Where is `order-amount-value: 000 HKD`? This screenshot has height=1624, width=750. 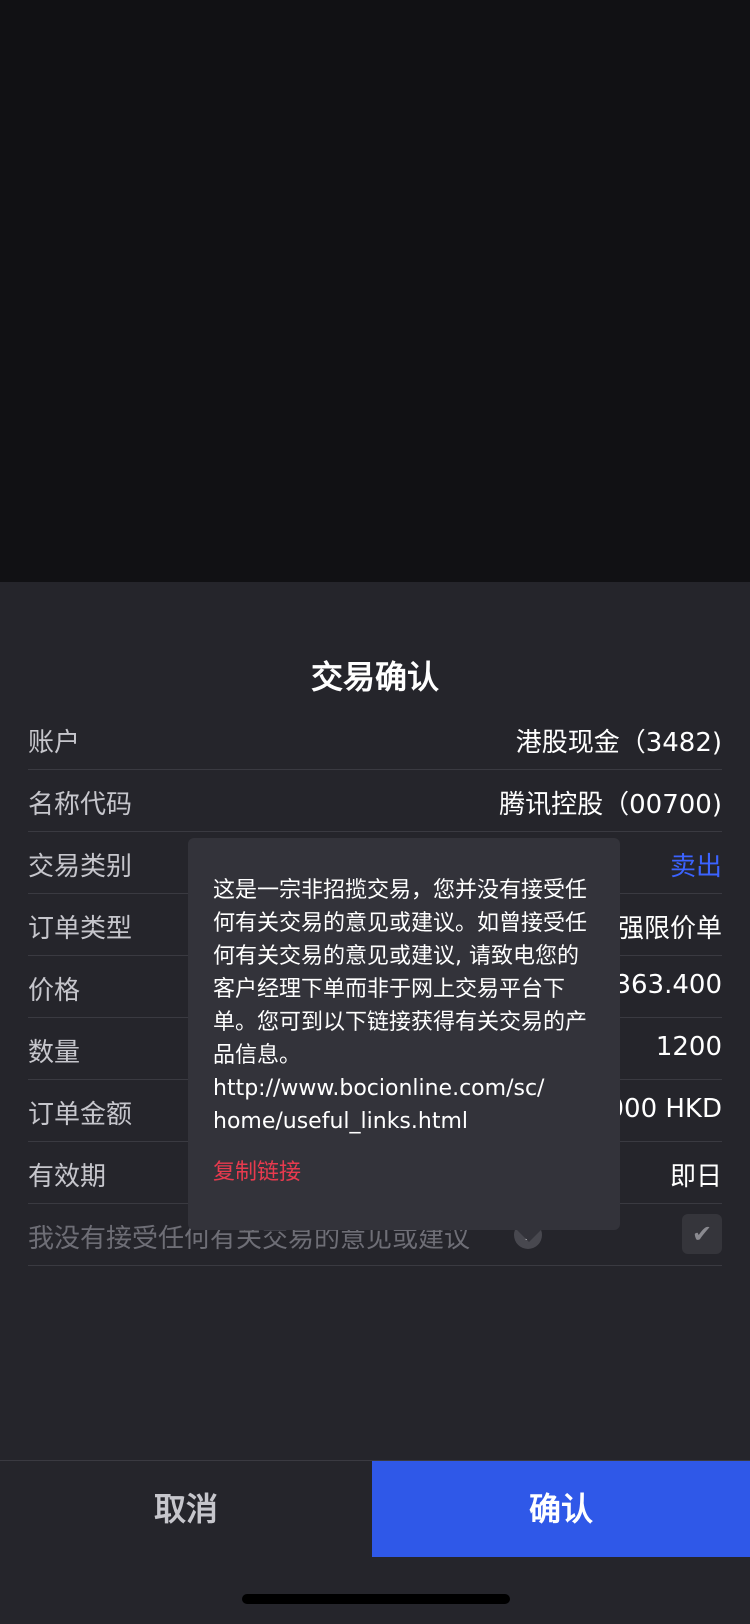
order-amount-value: 000 HKD is located at coordinates (664, 1109).